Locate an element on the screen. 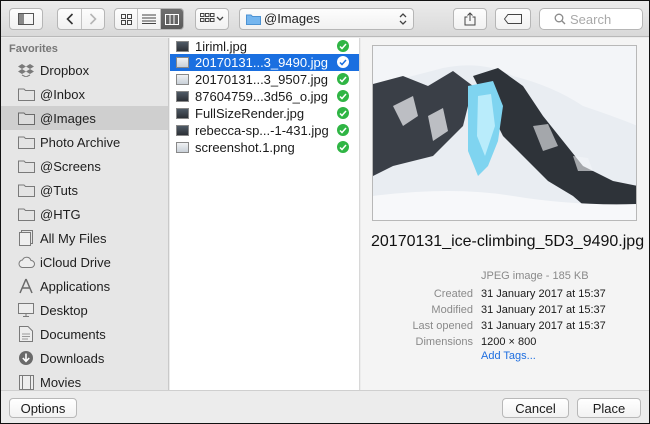 The height and width of the screenshot is (424, 650). sidebar-item-label: @Tuts is located at coordinates (59, 190).